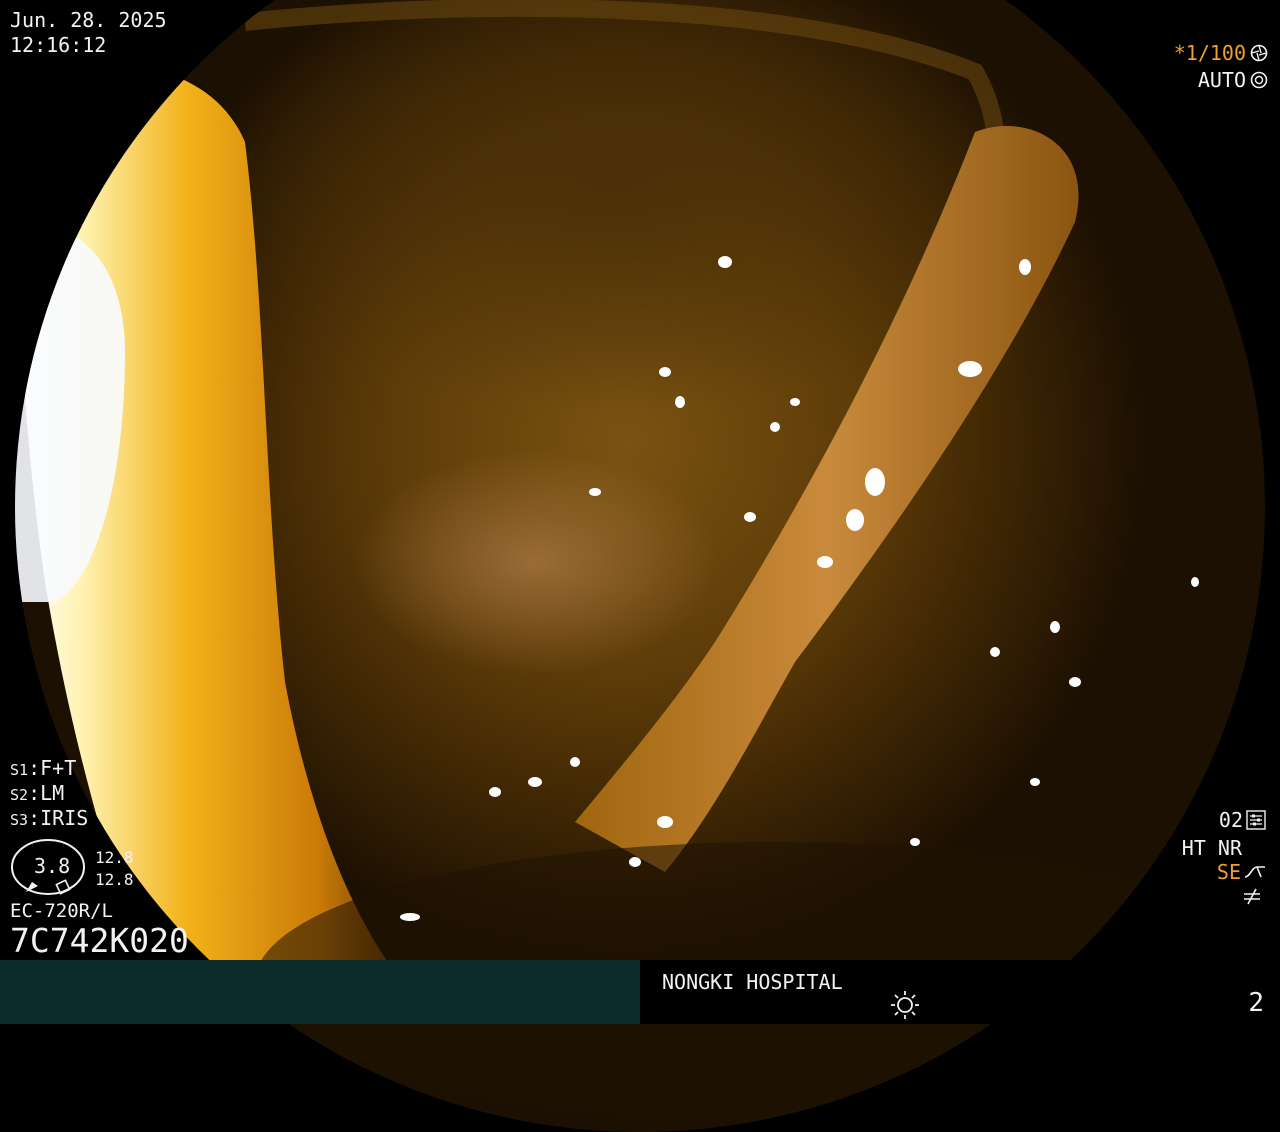 The image size is (1280, 1132). Describe the element at coordinates (19, 795) in the screenshot. I see `switch-key: S2` at that location.